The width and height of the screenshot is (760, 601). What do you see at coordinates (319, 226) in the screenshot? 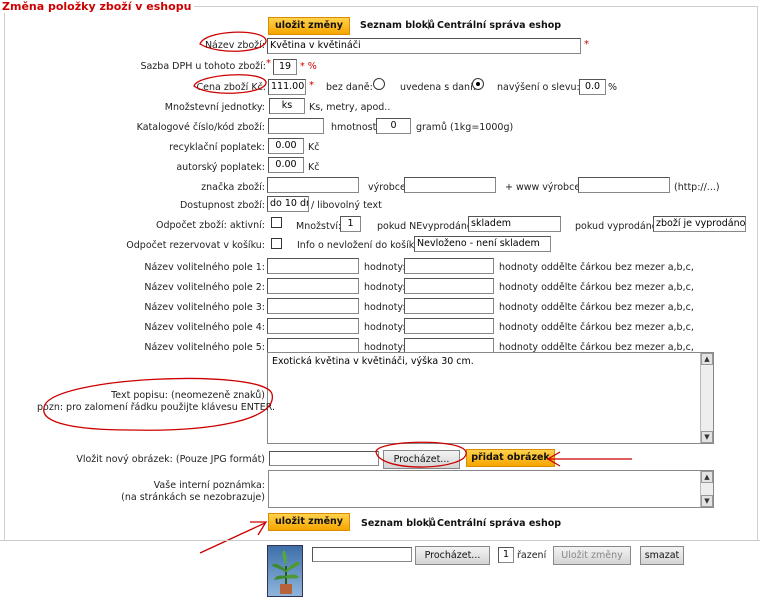
I see `stock-qty-label: Množství:` at bounding box center [319, 226].